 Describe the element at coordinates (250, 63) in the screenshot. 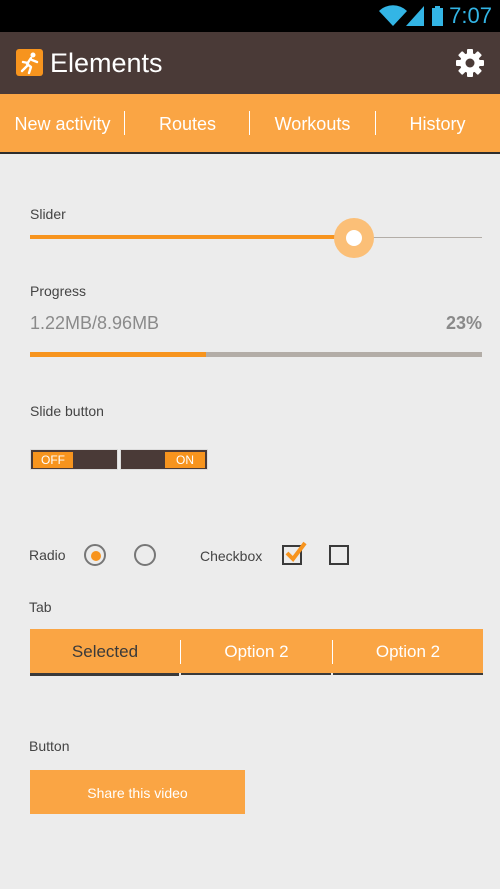

I see `action-bar: Elements` at that location.